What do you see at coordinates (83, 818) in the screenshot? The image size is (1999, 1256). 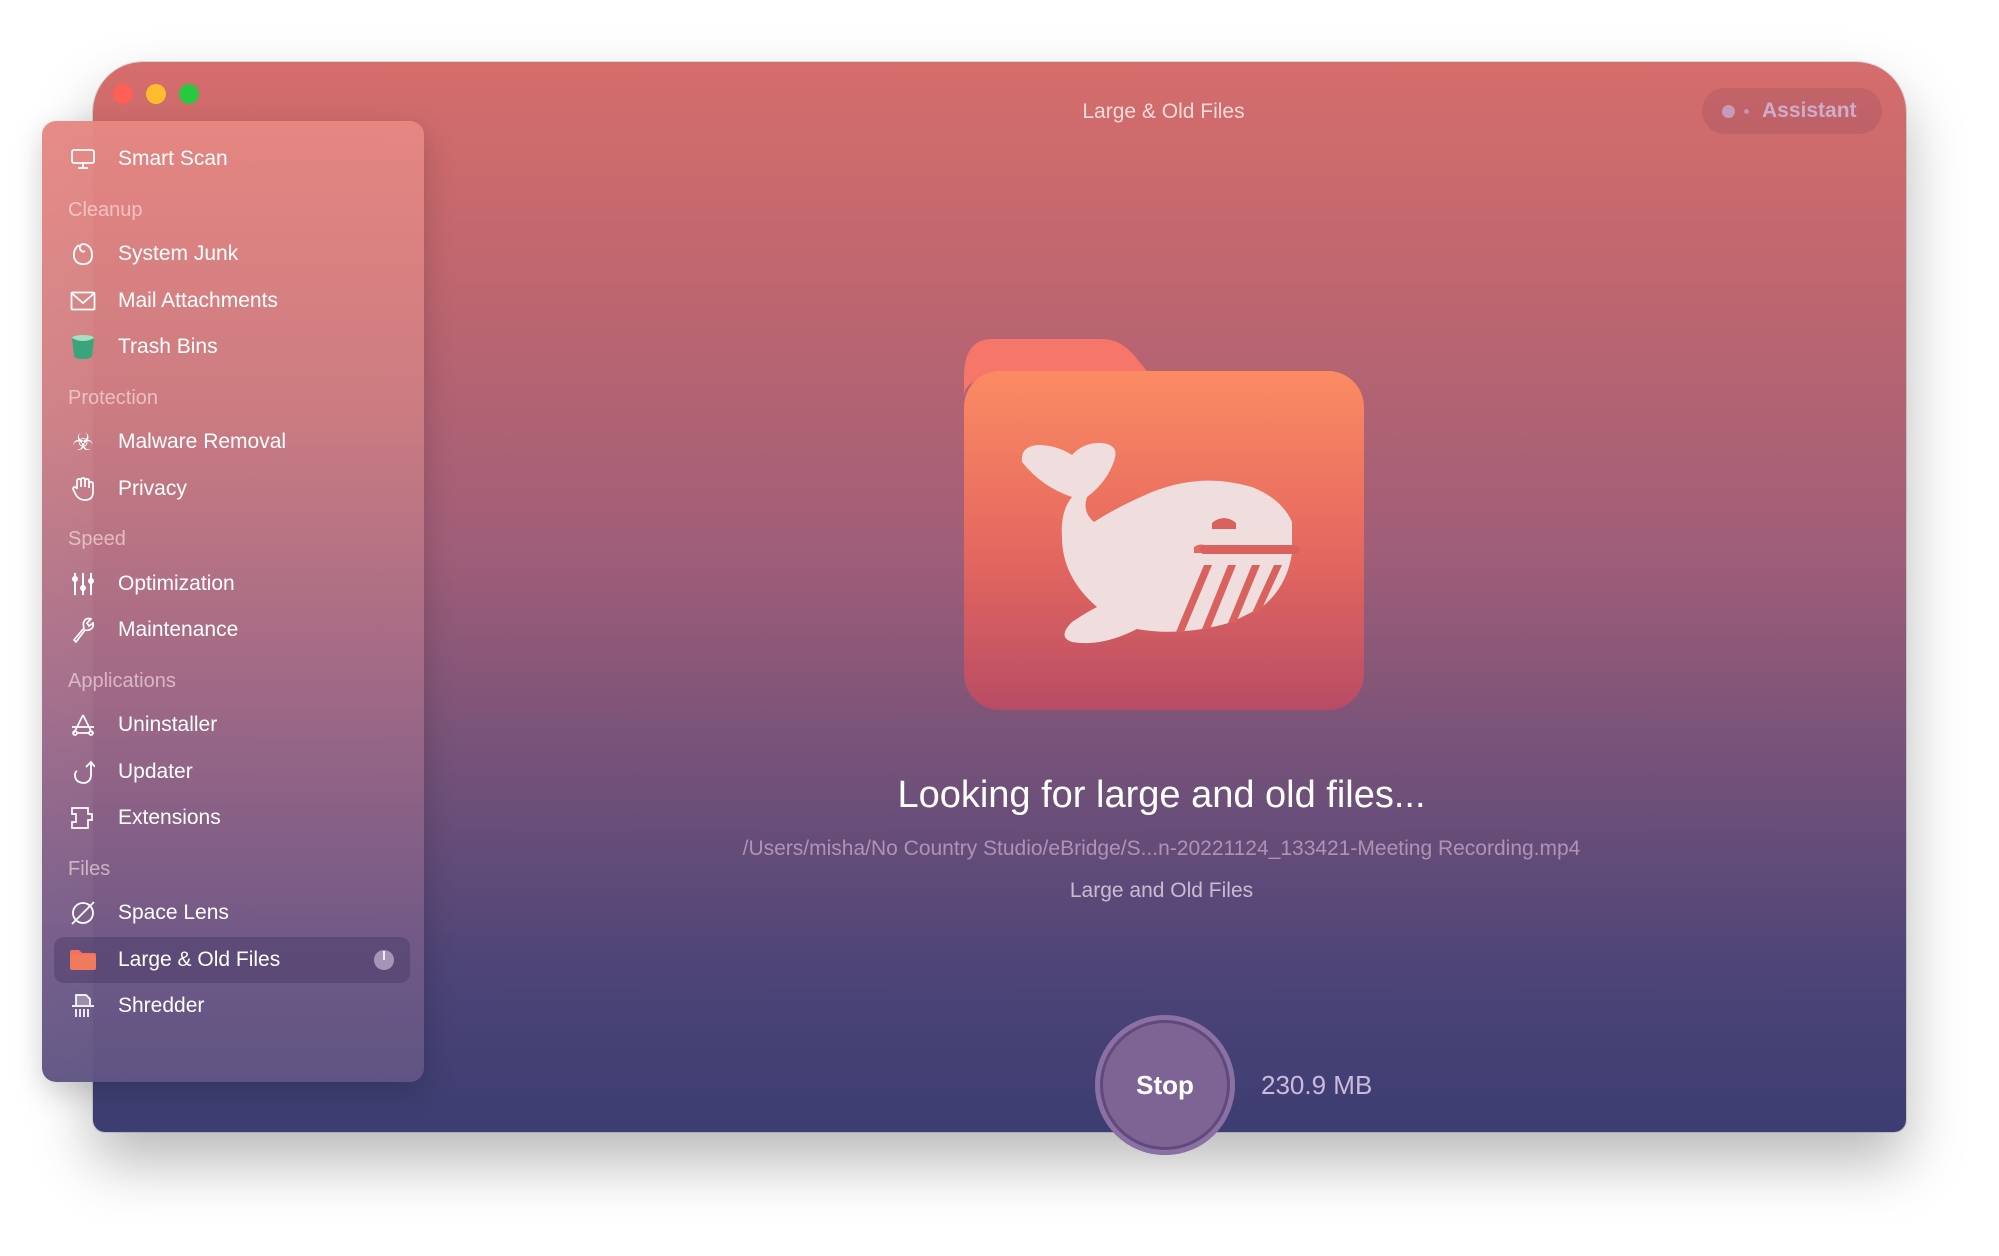 I see `puzzle-icon` at bounding box center [83, 818].